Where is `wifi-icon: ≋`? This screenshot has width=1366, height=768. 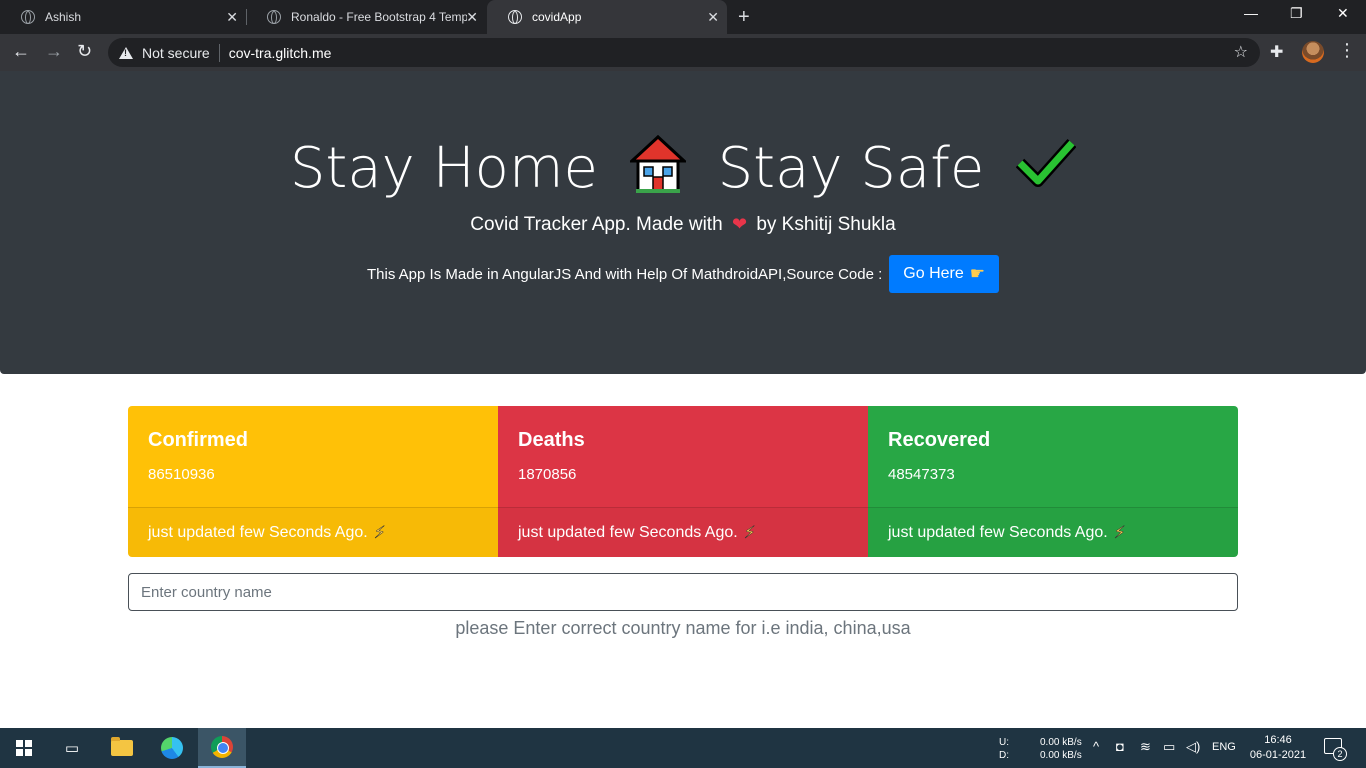 wifi-icon: ≋ is located at coordinates (1145, 747).